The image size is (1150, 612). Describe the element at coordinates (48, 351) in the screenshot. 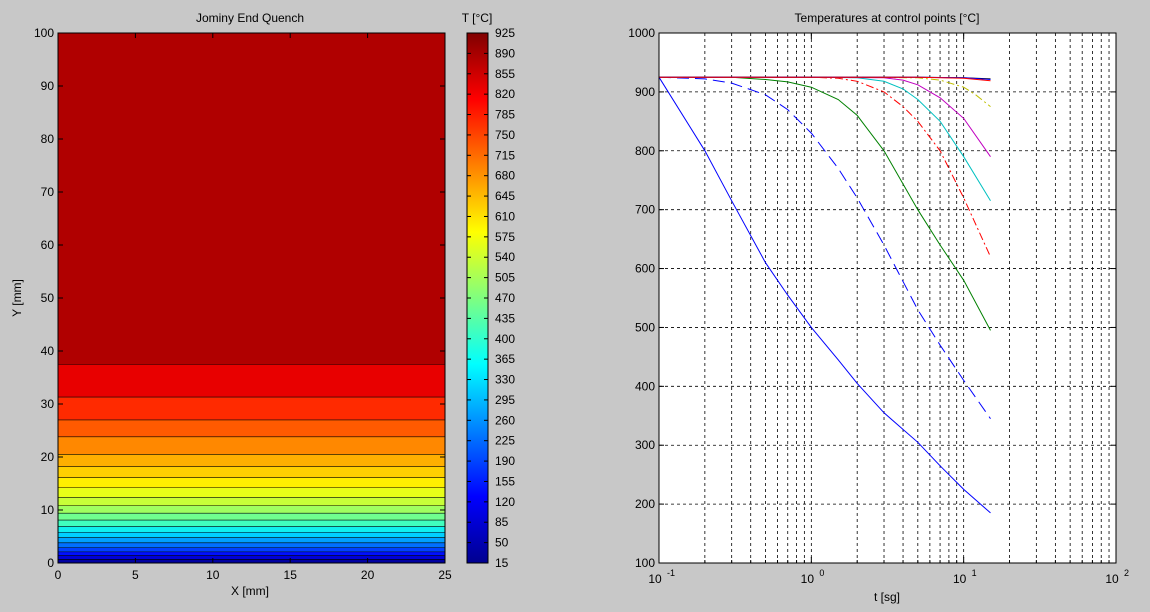

I see `contour-y-tick-label: 40` at that location.